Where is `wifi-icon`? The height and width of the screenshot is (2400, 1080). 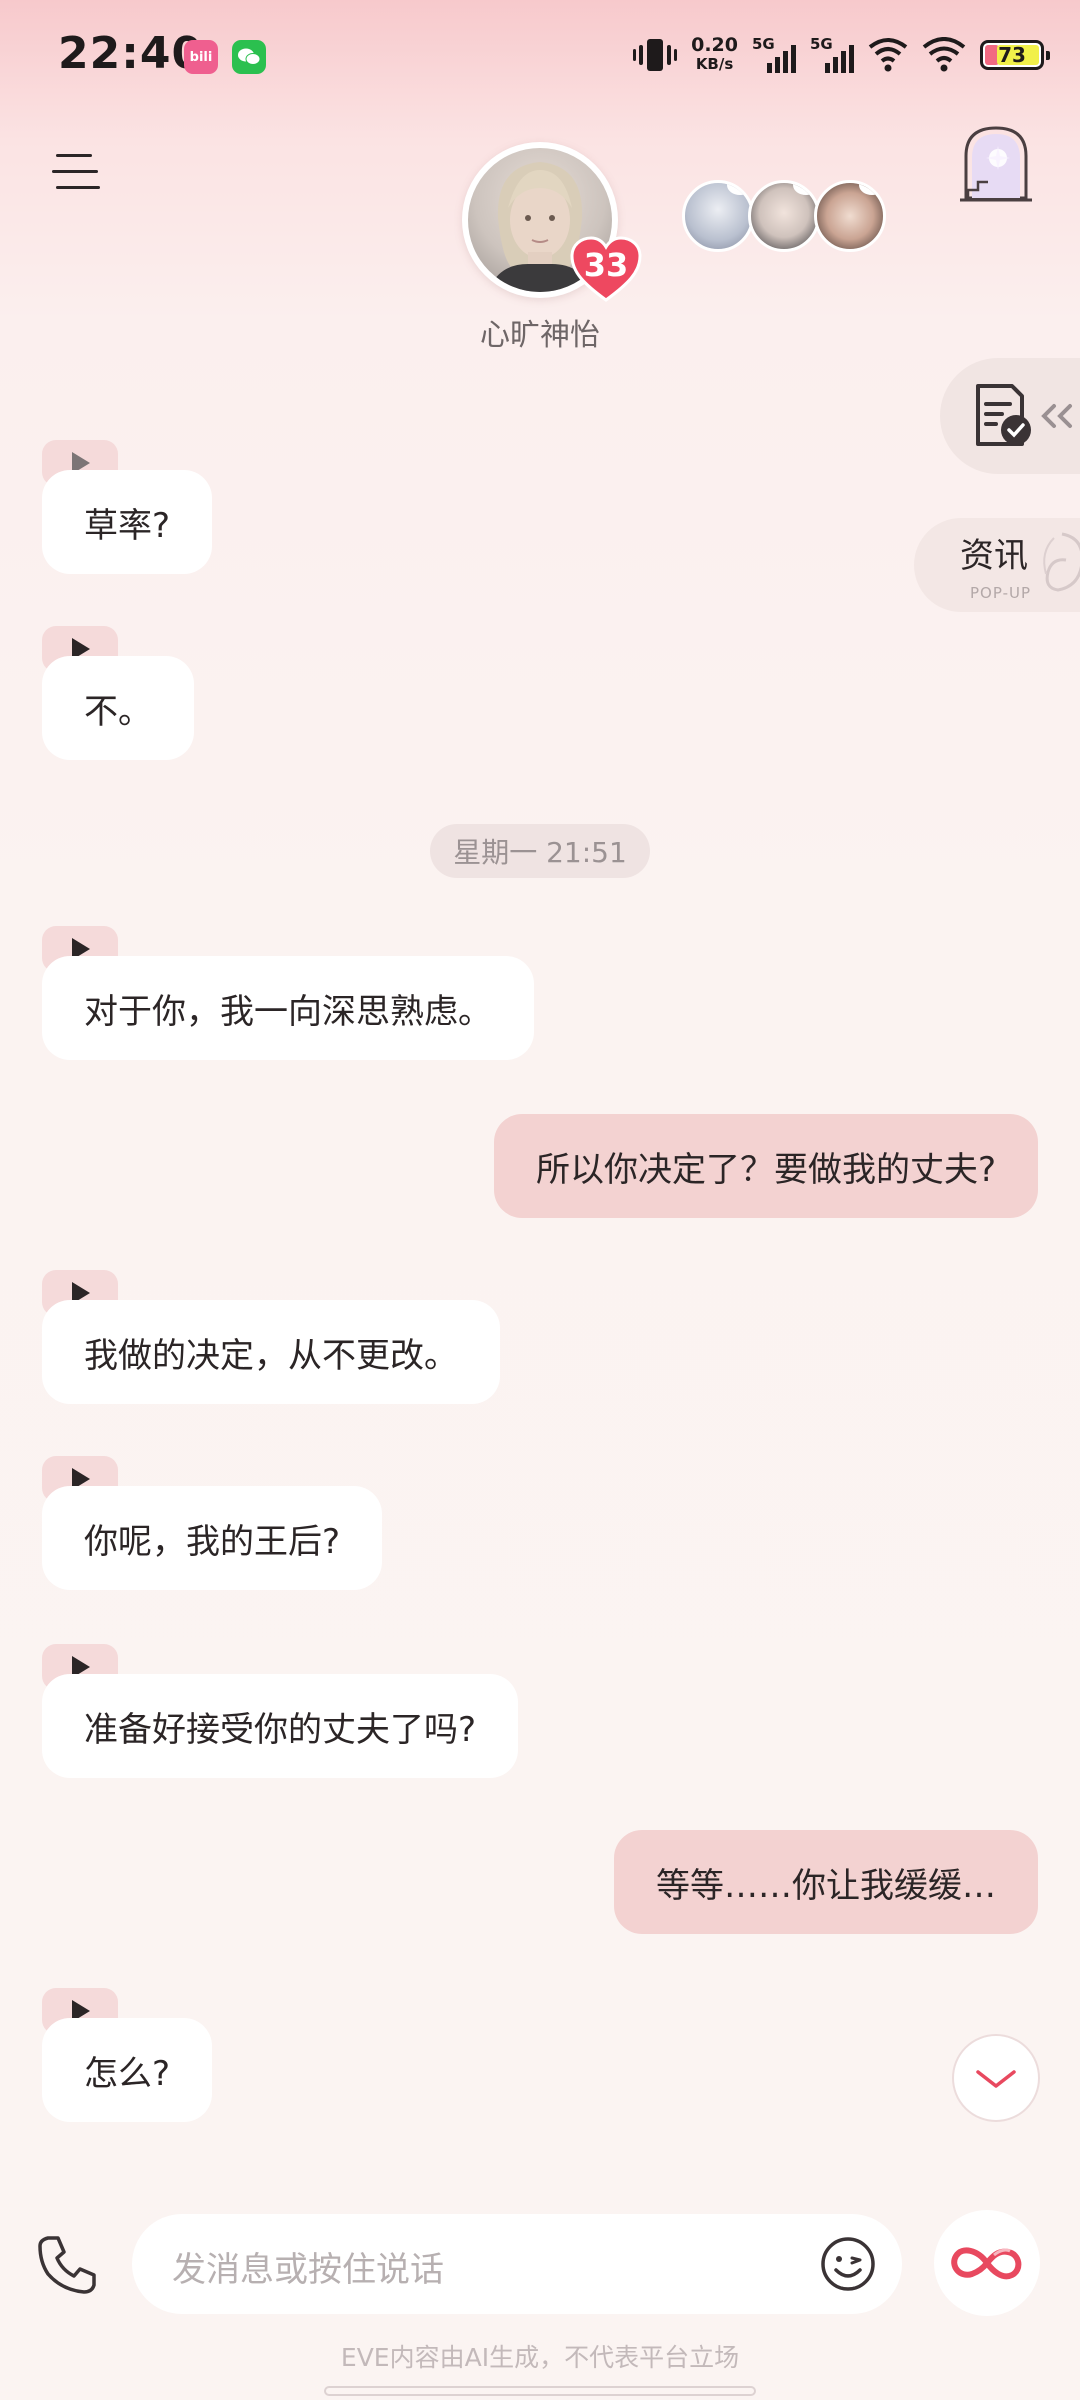
wifi-icon is located at coordinates (944, 54).